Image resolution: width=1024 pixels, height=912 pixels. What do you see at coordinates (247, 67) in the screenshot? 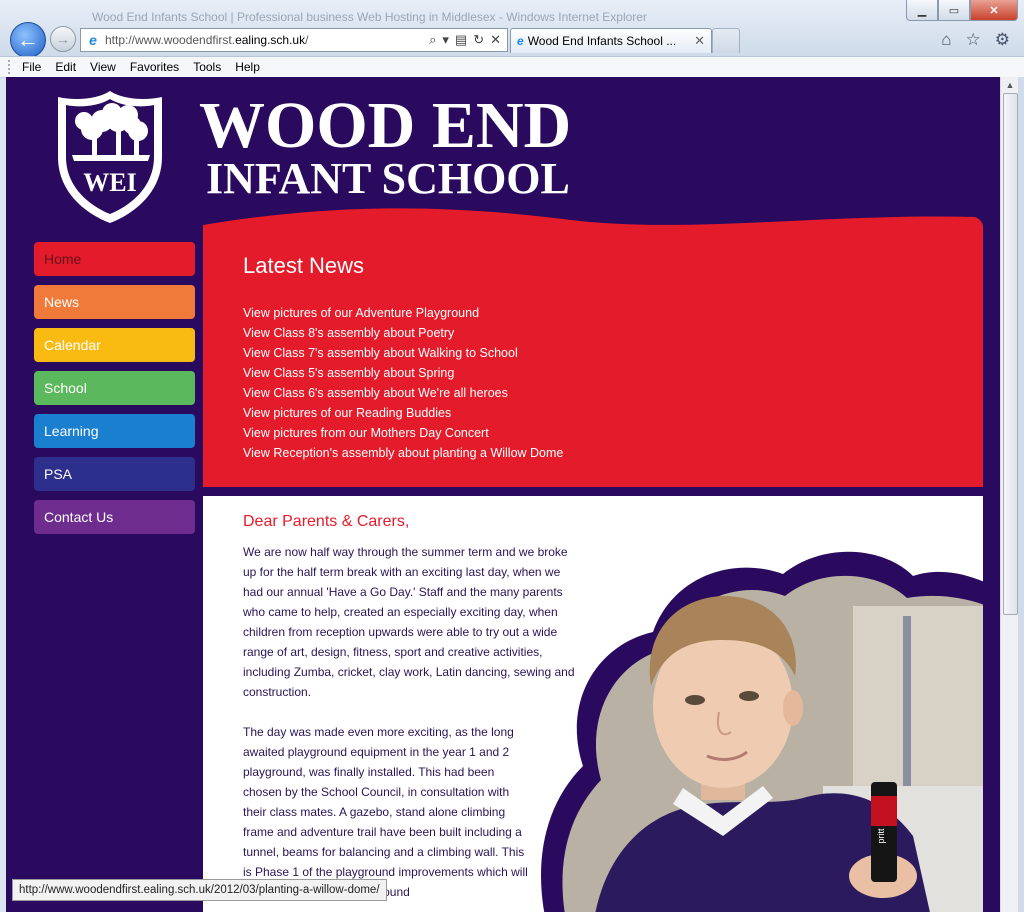
I see `menu-help: Help` at bounding box center [247, 67].